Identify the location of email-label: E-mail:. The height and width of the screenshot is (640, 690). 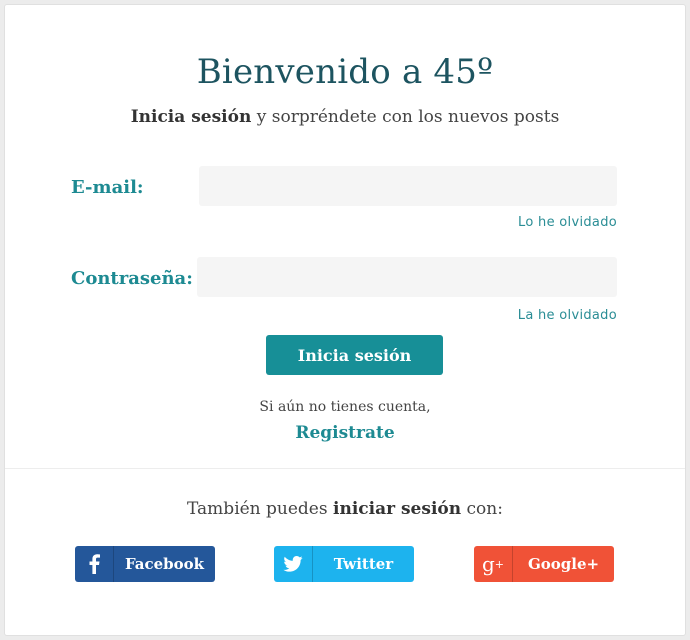
(107, 187).